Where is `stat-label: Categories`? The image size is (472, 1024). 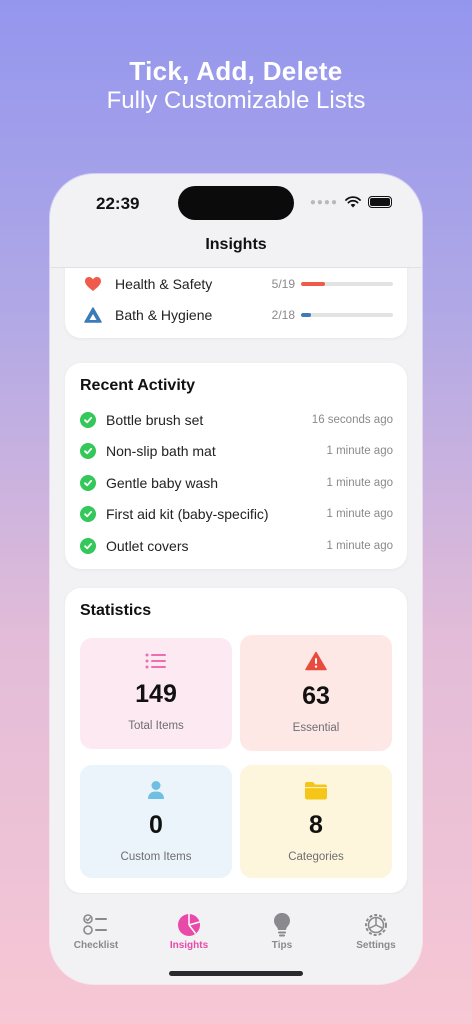 stat-label: Categories is located at coordinates (316, 857).